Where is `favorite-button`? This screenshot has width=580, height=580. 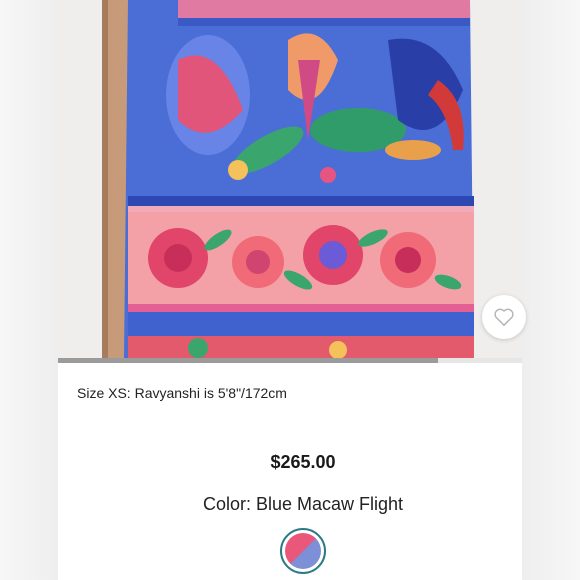 favorite-button is located at coordinates (504, 317).